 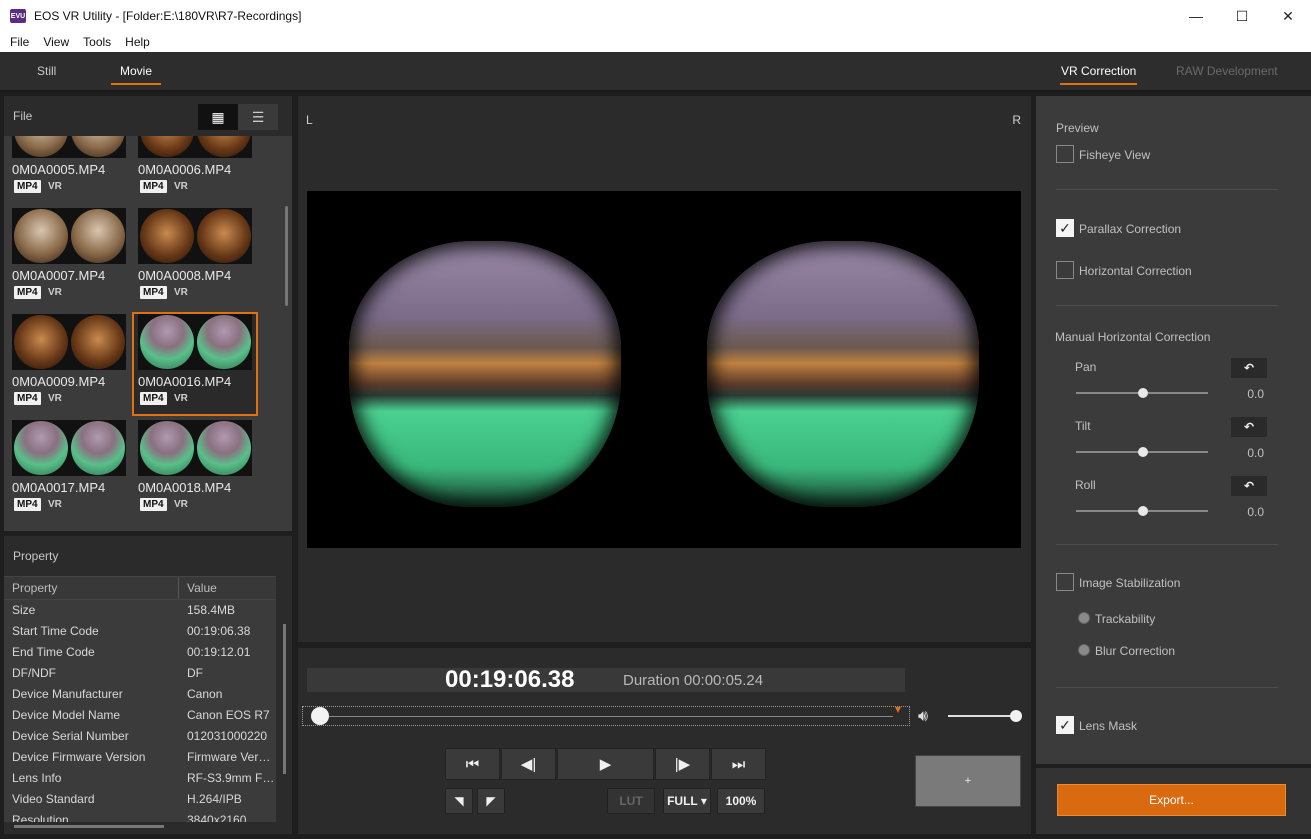 What do you see at coordinates (219, 652) in the screenshot?
I see `property-value: 00:19:12.01` at bounding box center [219, 652].